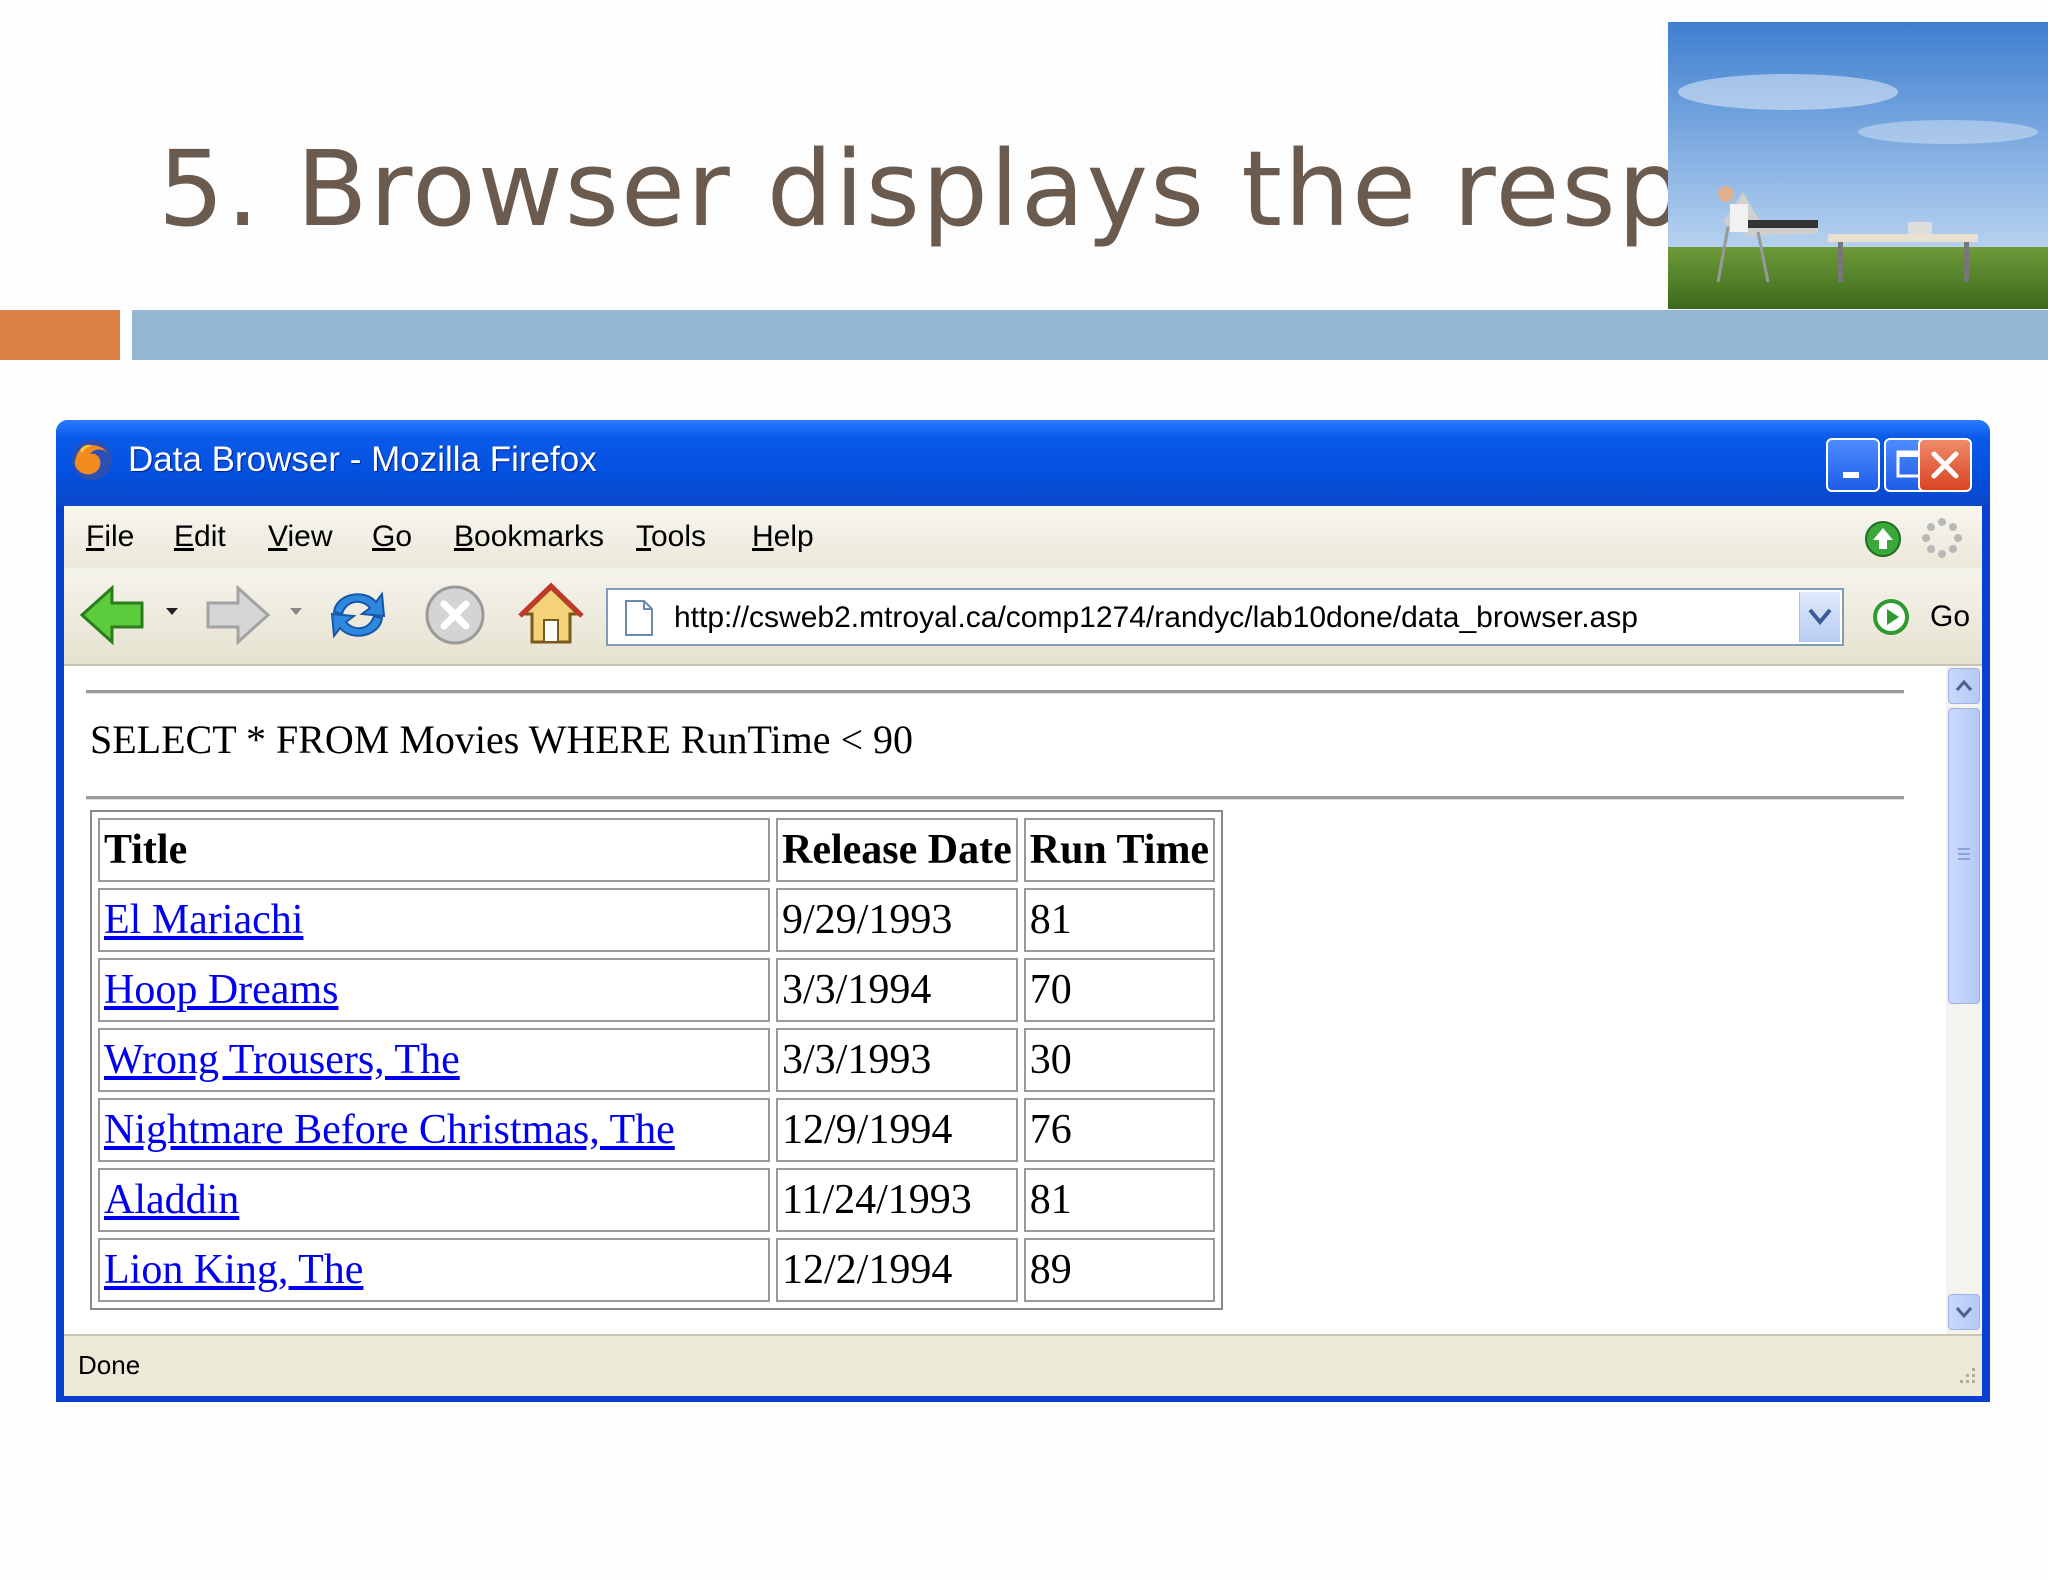 This screenshot has width=2048, height=1582. I want to click on movie-link: Wrong Trousers, The, so click(282, 1060).